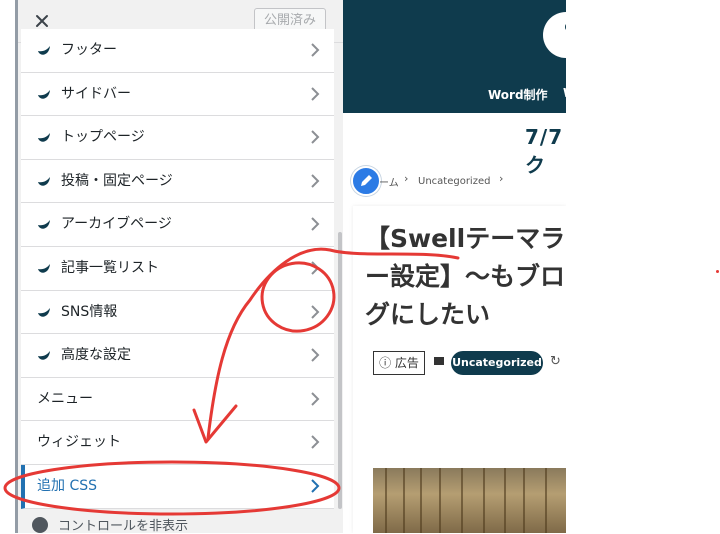 The width and height of the screenshot is (720, 534). I want to click on menu-item-widgets: ウィジェット, so click(177, 443).